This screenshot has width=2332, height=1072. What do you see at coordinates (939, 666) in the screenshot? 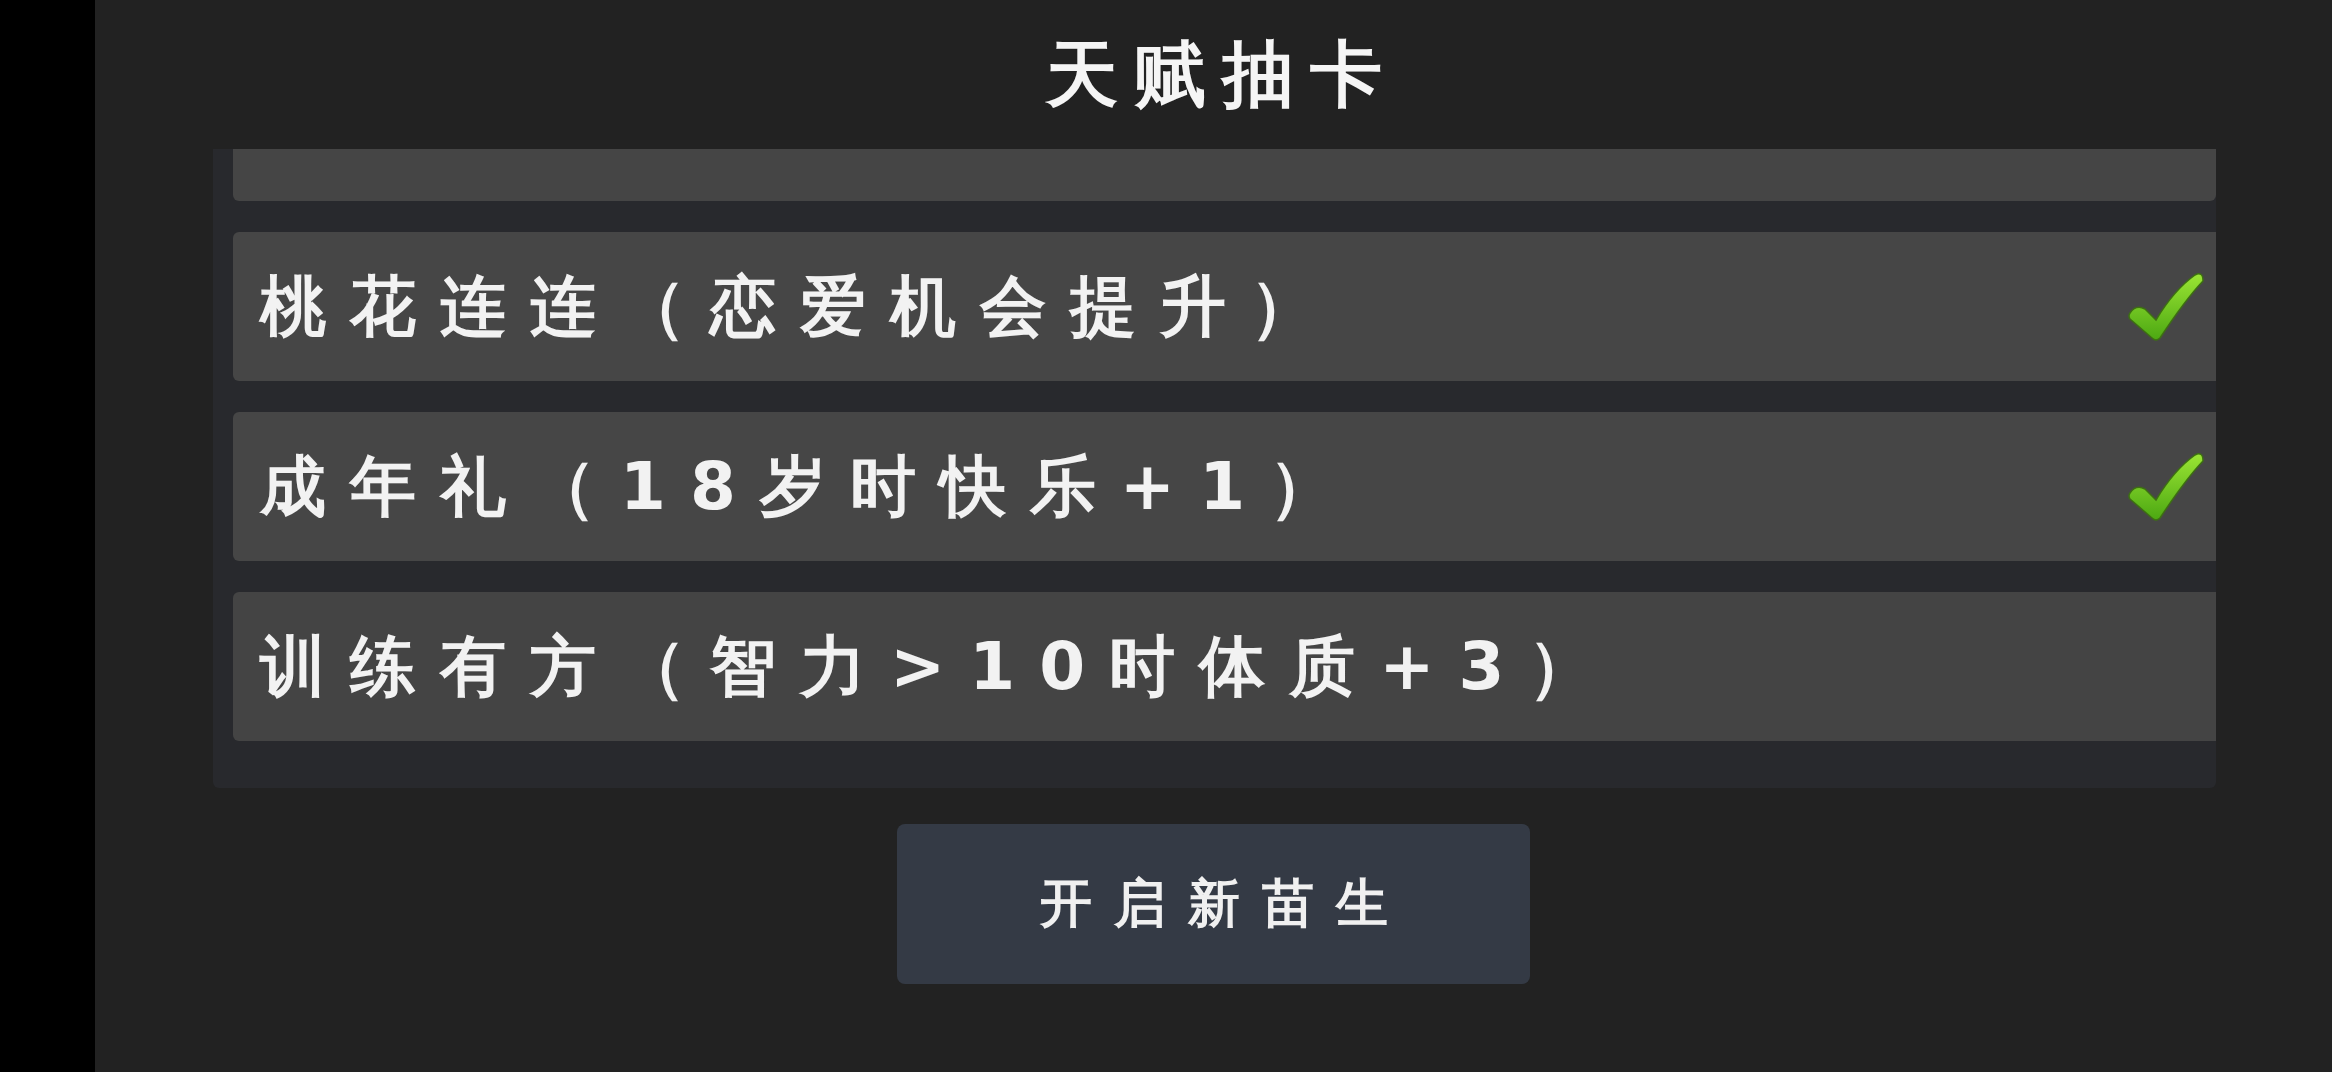
I see `talent-text: 训练有方（智力>10时体质+3）` at bounding box center [939, 666].